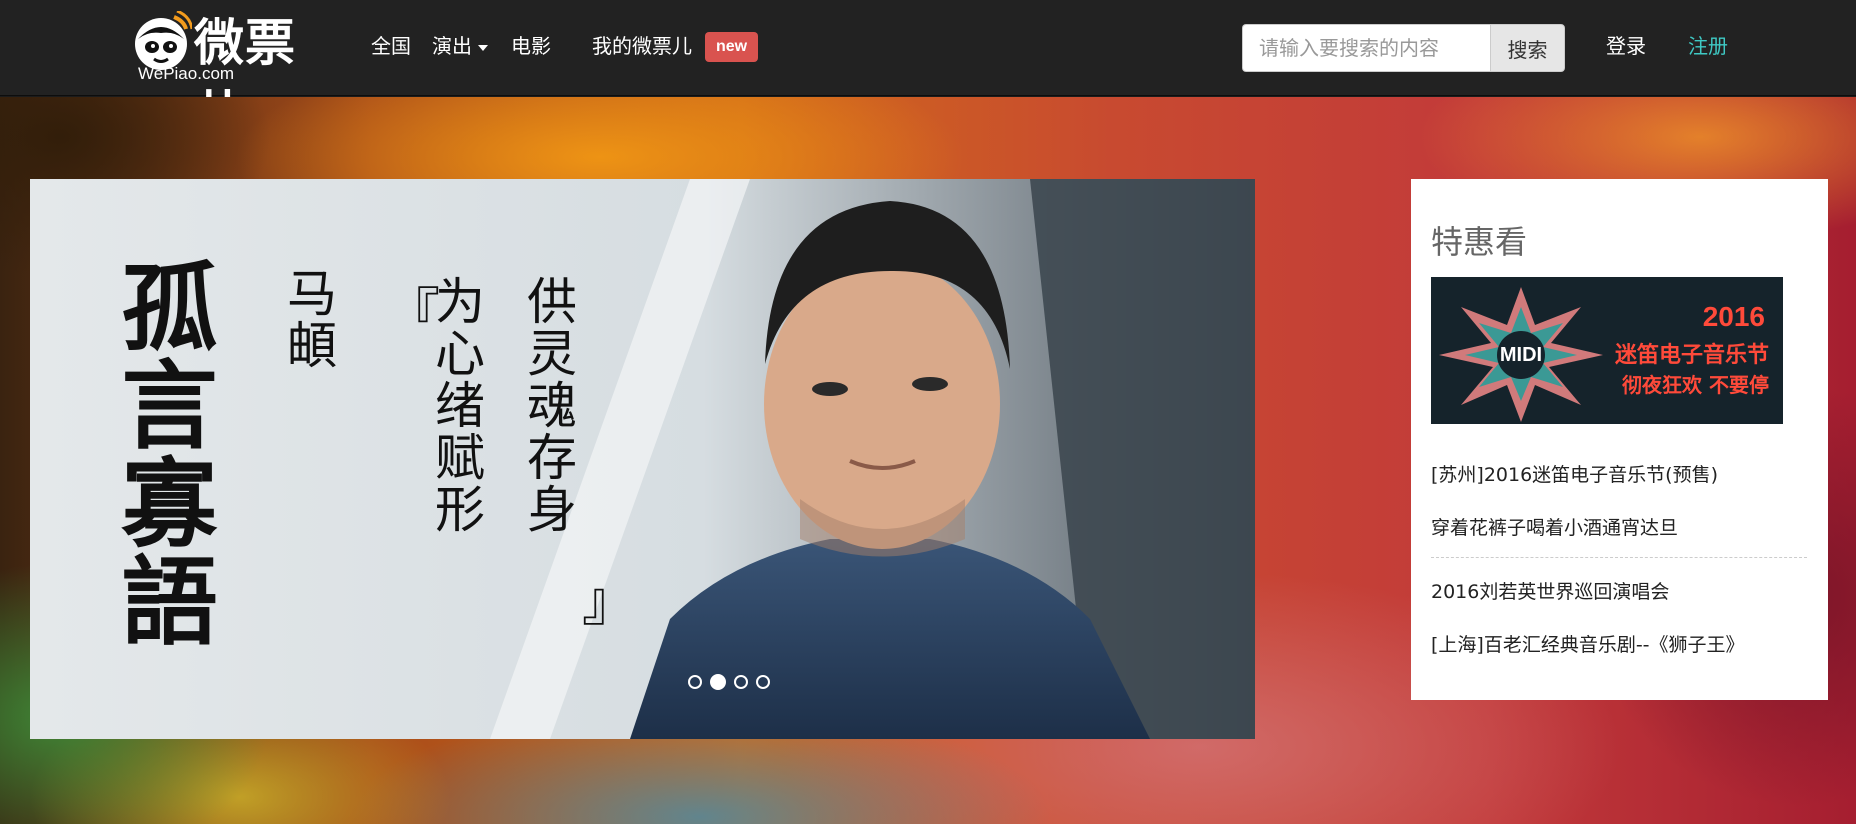 This screenshot has height=824, width=1856. What do you see at coordinates (1479, 242) in the screenshot?
I see `deals-title: 特惠看` at bounding box center [1479, 242].